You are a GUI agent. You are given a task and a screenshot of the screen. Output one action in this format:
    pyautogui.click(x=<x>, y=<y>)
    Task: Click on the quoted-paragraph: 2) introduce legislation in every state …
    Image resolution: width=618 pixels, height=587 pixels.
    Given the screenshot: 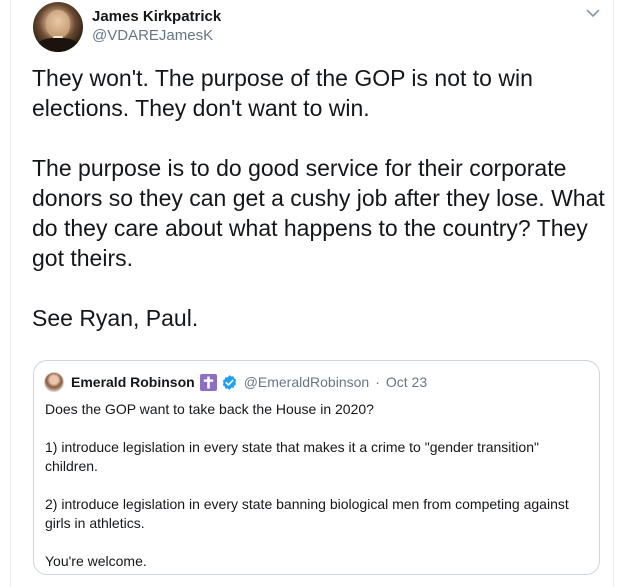 What is the action you would take?
    pyautogui.click(x=307, y=513)
    